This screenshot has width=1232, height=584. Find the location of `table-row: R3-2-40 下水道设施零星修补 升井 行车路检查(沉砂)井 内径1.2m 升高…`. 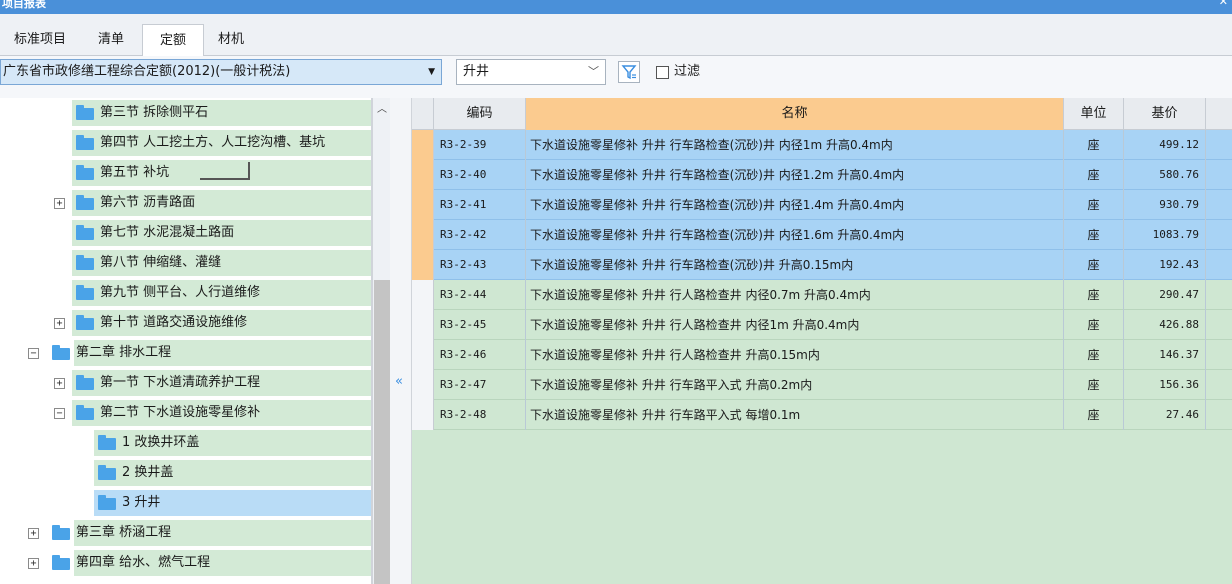

table-row: R3-2-40 下水道设施零星修补 升井 行车路检查(沉砂)井 内径1.2m 升高… is located at coordinates (822, 175).